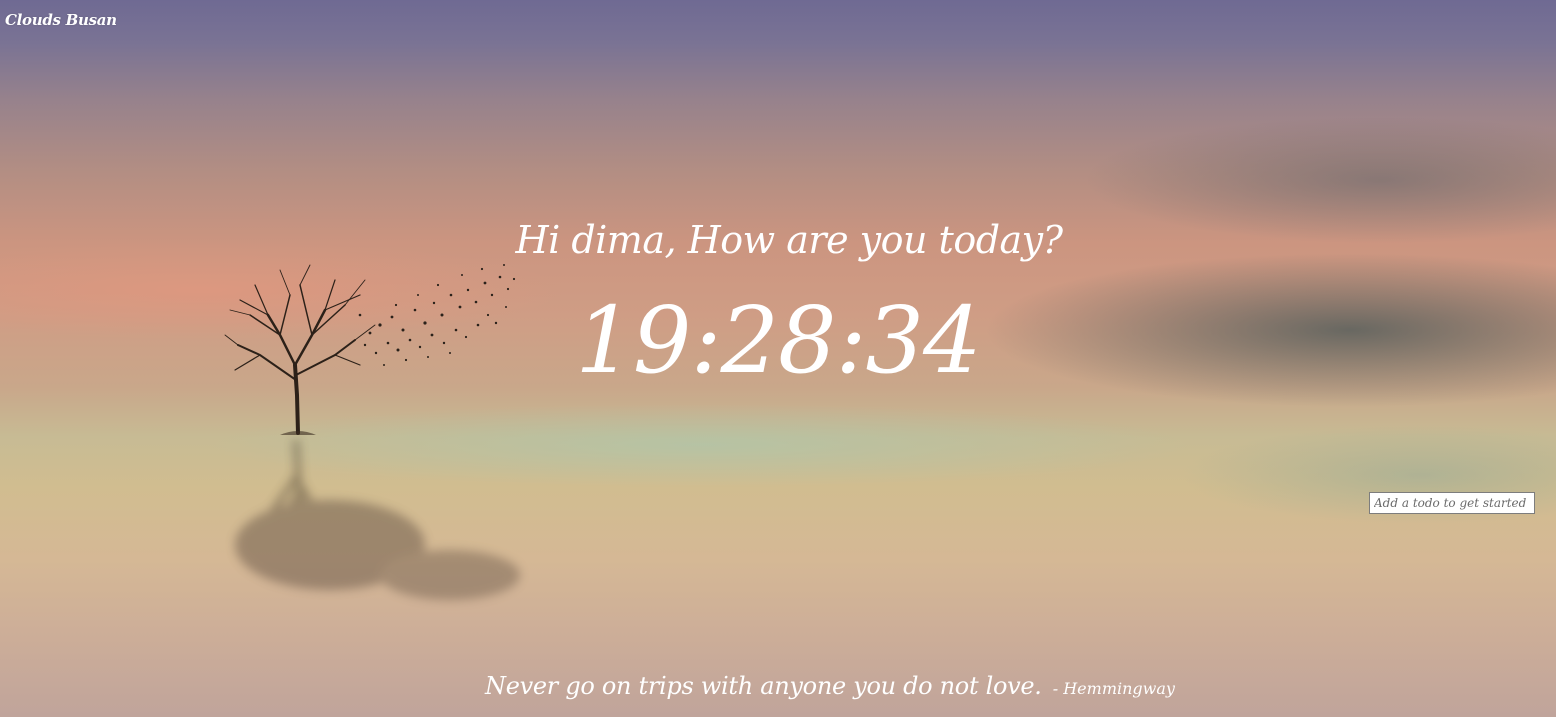 The height and width of the screenshot is (717, 1556). What do you see at coordinates (1452, 503) in the screenshot?
I see `todo-input` at bounding box center [1452, 503].